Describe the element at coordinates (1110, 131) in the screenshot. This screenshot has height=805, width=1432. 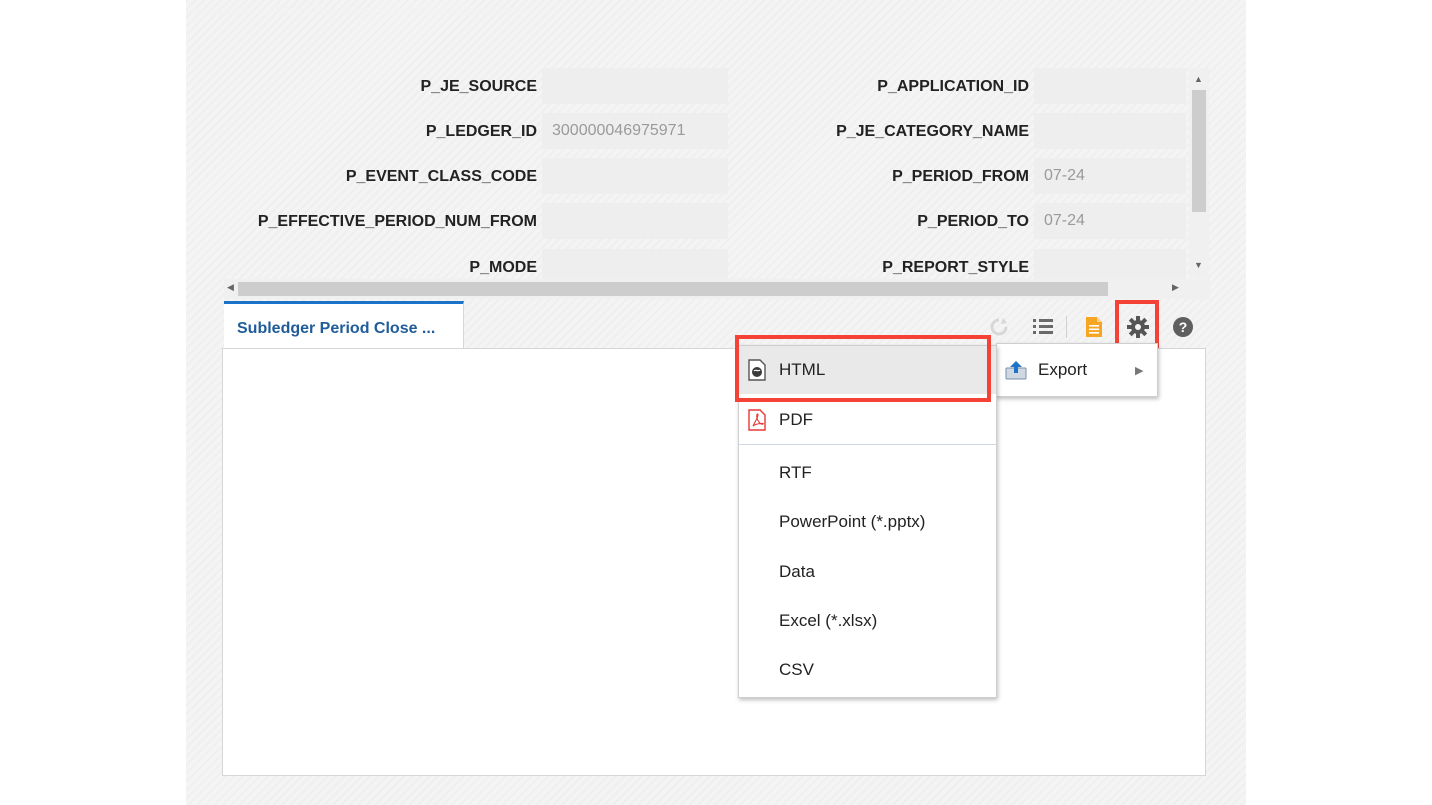
I see `param-field-je-category-name` at that location.